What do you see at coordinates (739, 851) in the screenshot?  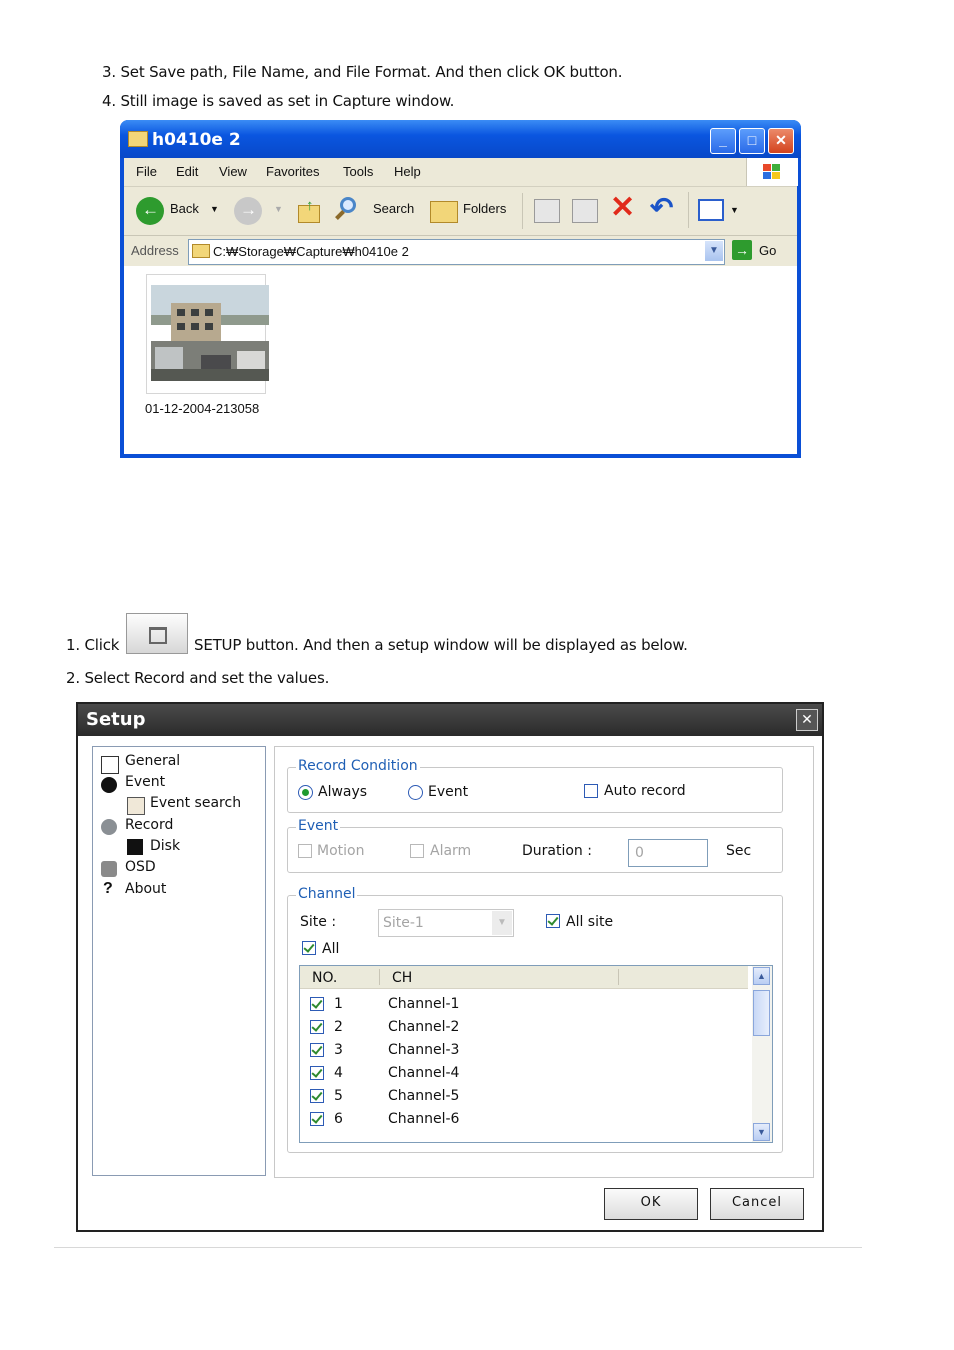 I see `sec-label: Sec` at bounding box center [739, 851].